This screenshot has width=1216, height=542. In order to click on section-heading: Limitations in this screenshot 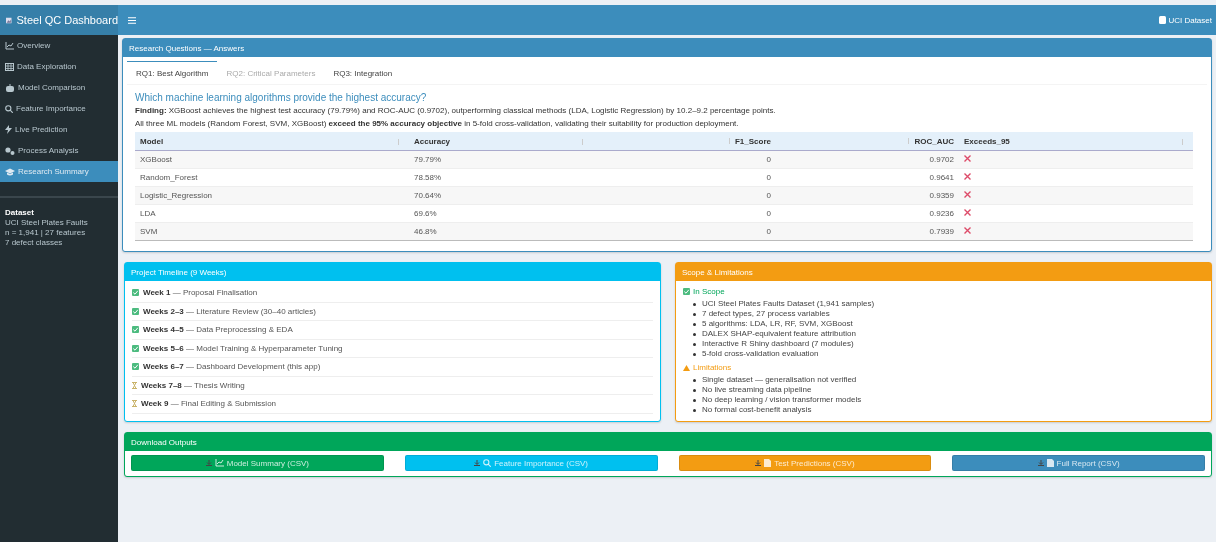, I will do `click(712, 367)`.